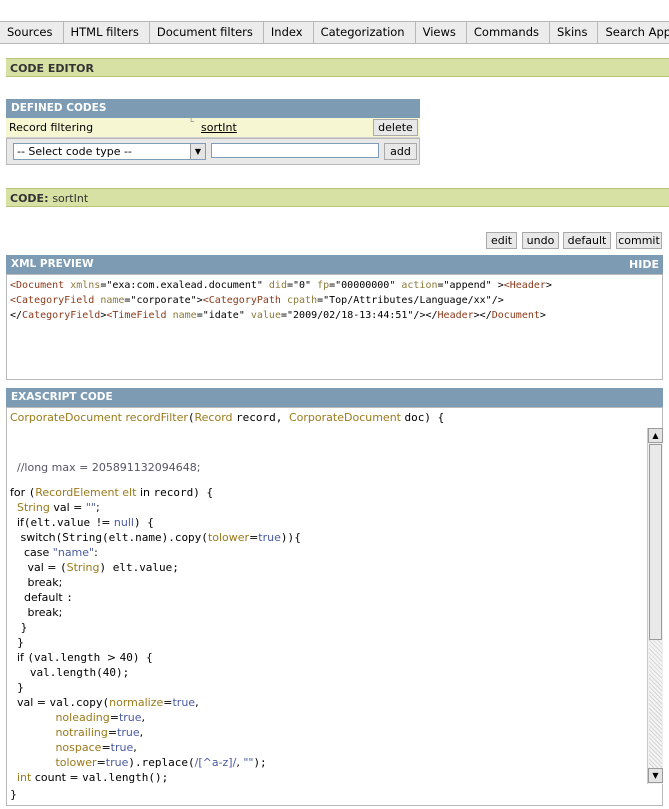 The height and width of the screenshot is (809, 669). What do you see at coordinates (85, 285) in the screenshot?
I see `code-token: xmlns` at bounding box center [85, 285].